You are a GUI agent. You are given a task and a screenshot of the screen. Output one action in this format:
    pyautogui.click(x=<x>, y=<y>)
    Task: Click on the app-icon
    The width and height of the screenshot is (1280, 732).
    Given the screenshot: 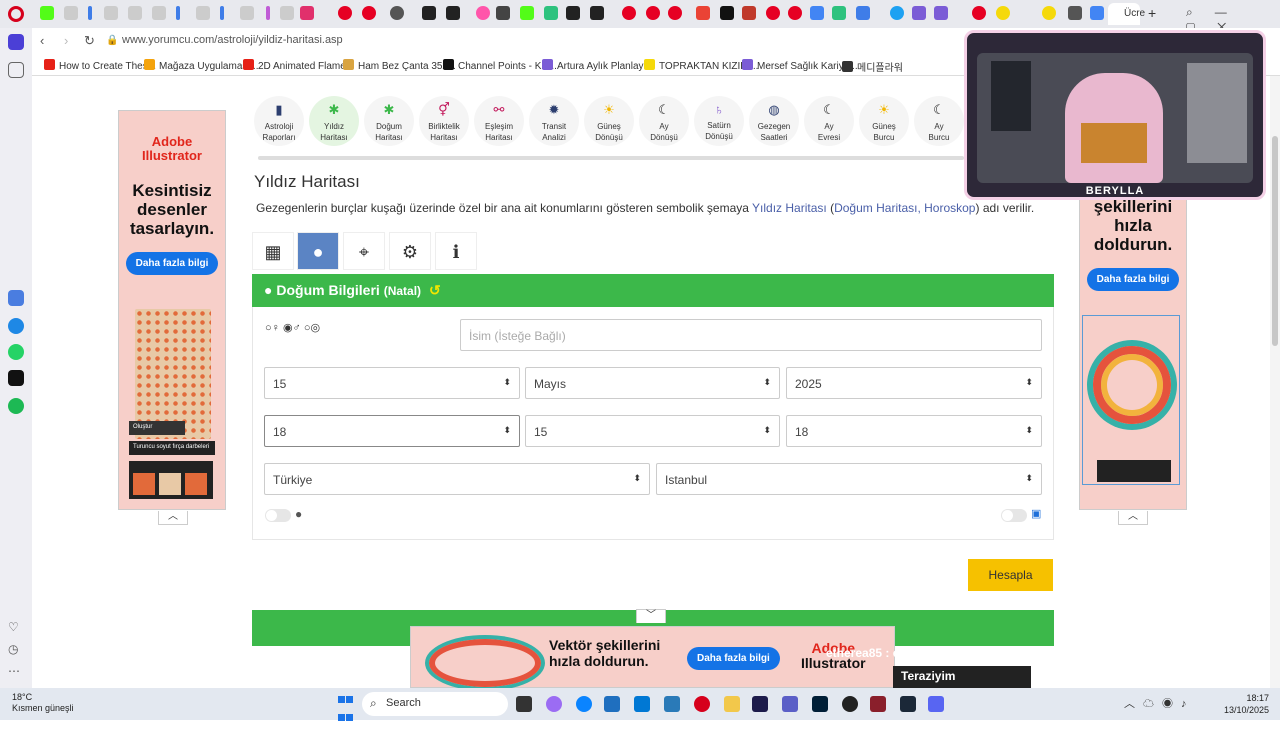 What is the action you would take?
    pyautogui.click(x=878, y=704)
    